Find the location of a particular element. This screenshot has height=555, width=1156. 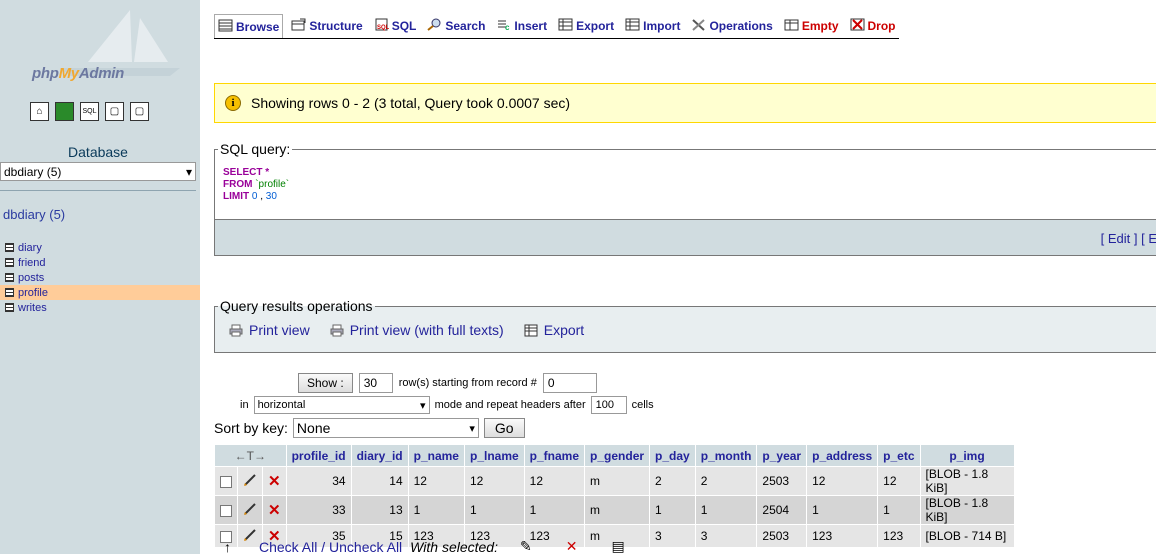

column-header-p_fname: p_fname is located at coordinates (554, 455).